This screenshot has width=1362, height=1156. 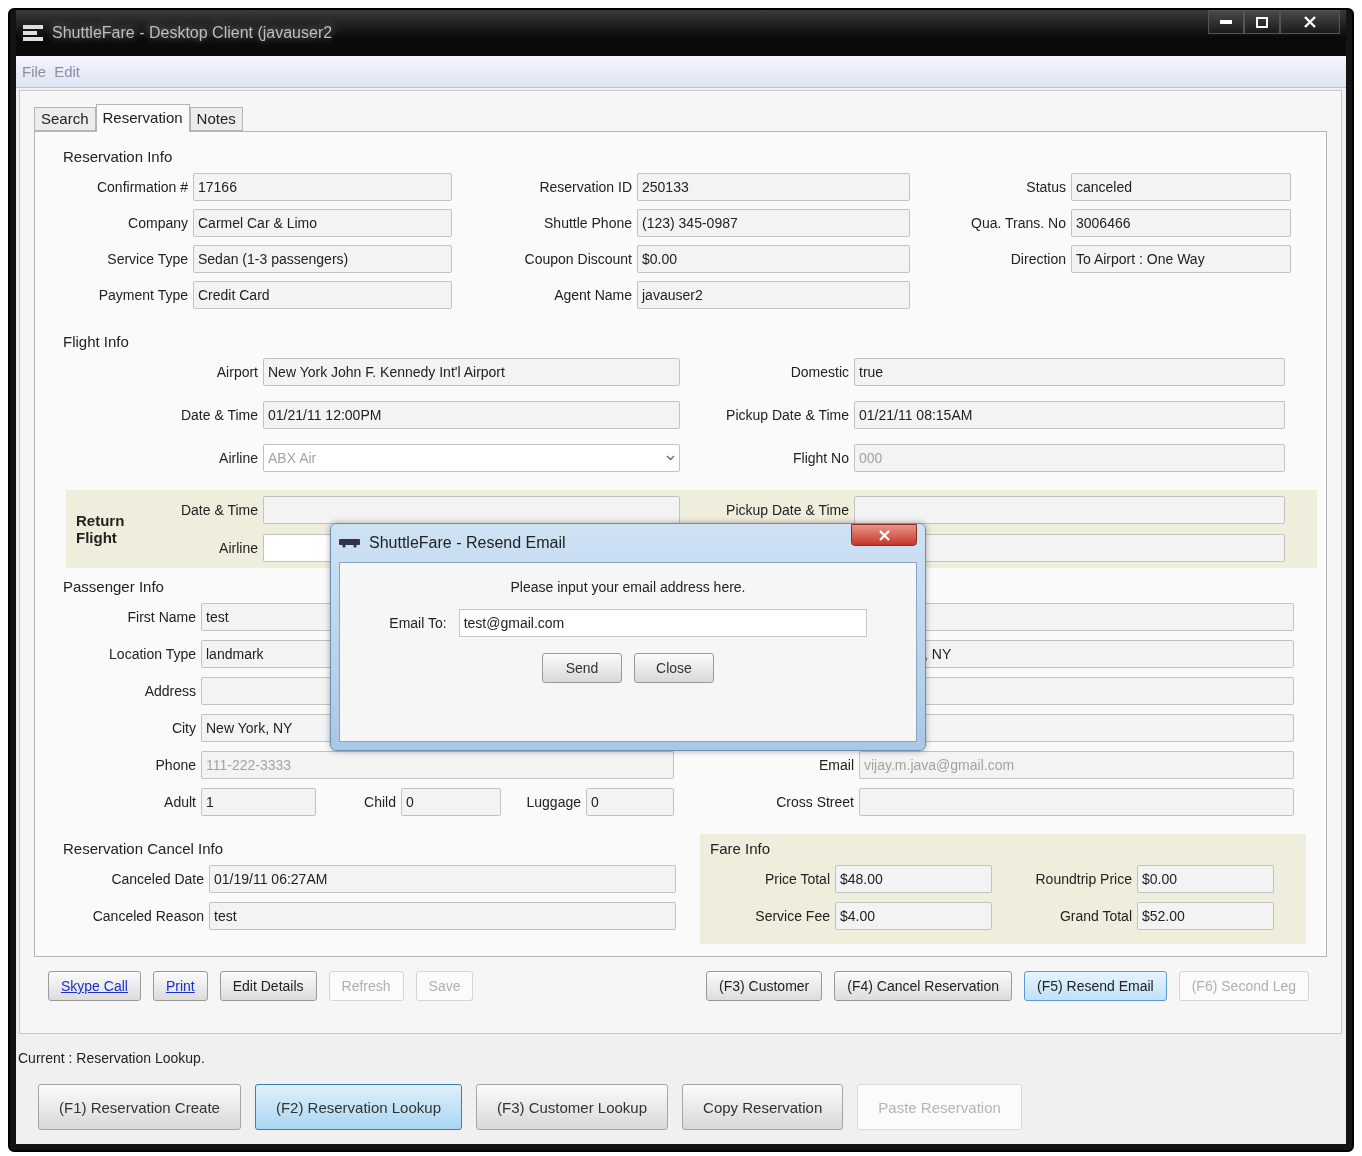 I want to click on field-label: City, so click(x=183, y=728).